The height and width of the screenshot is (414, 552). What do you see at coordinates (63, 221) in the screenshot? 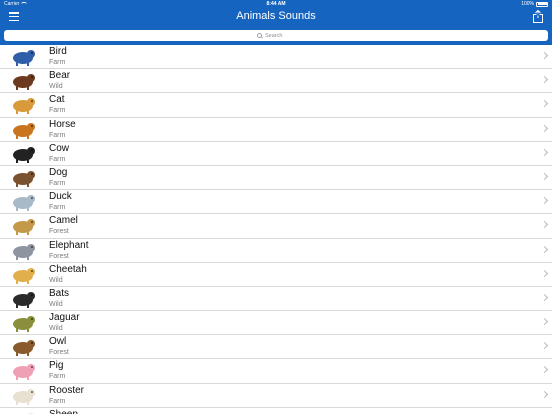
I see `animal-name: Camel` at bounding box center [63, 221].